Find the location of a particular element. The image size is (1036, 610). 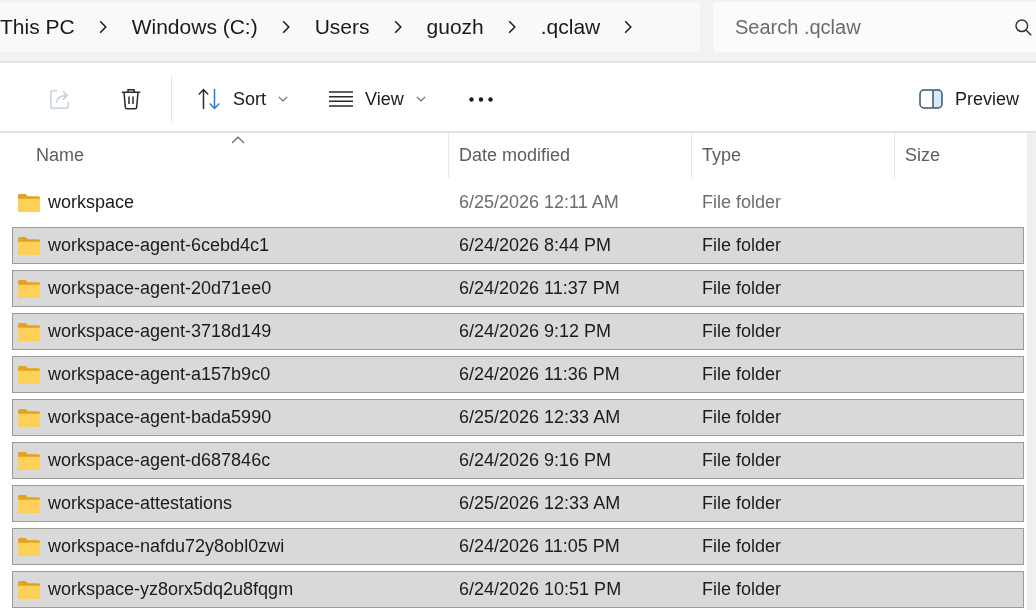

view-button: View is located at coordinates (377, 99).